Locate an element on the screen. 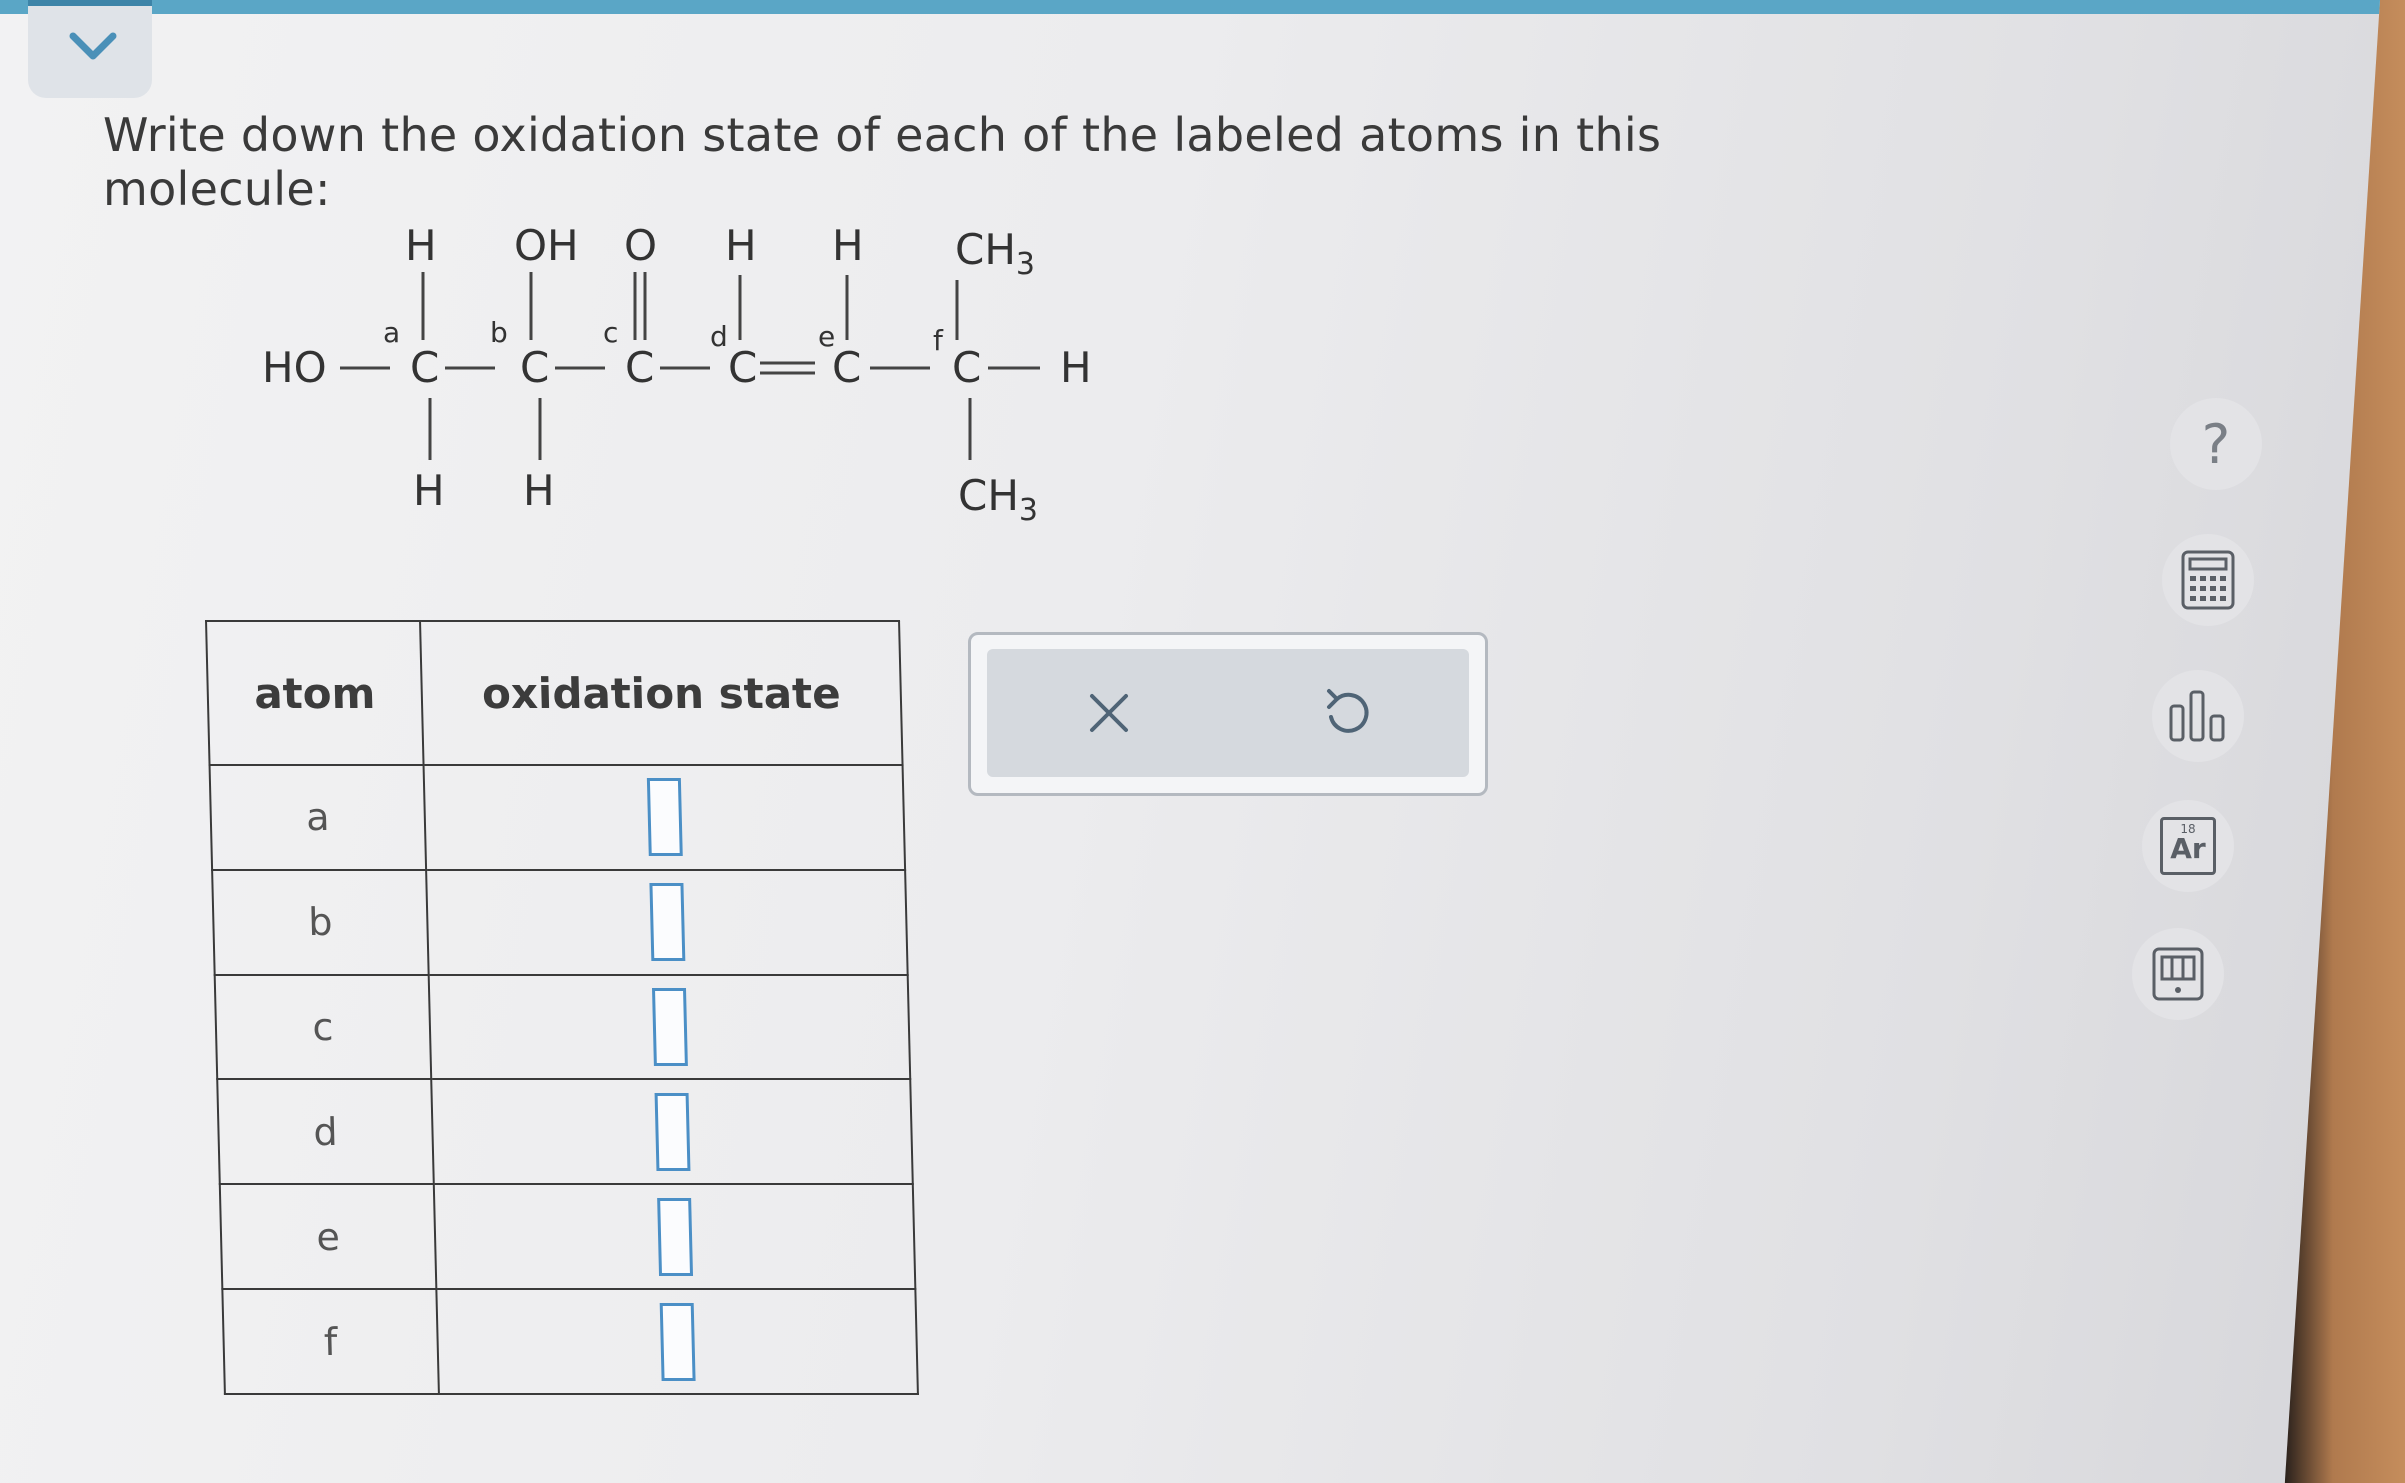 The width and height of the screenshot is (2405, 1483). atom-cell: f is located at coordinates (330, 1341).